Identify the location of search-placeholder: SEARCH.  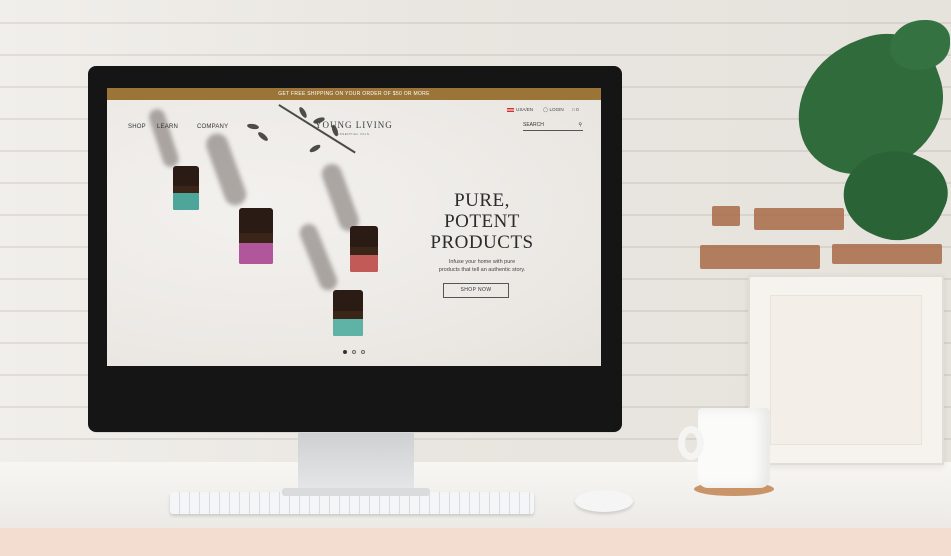
(533, 125).